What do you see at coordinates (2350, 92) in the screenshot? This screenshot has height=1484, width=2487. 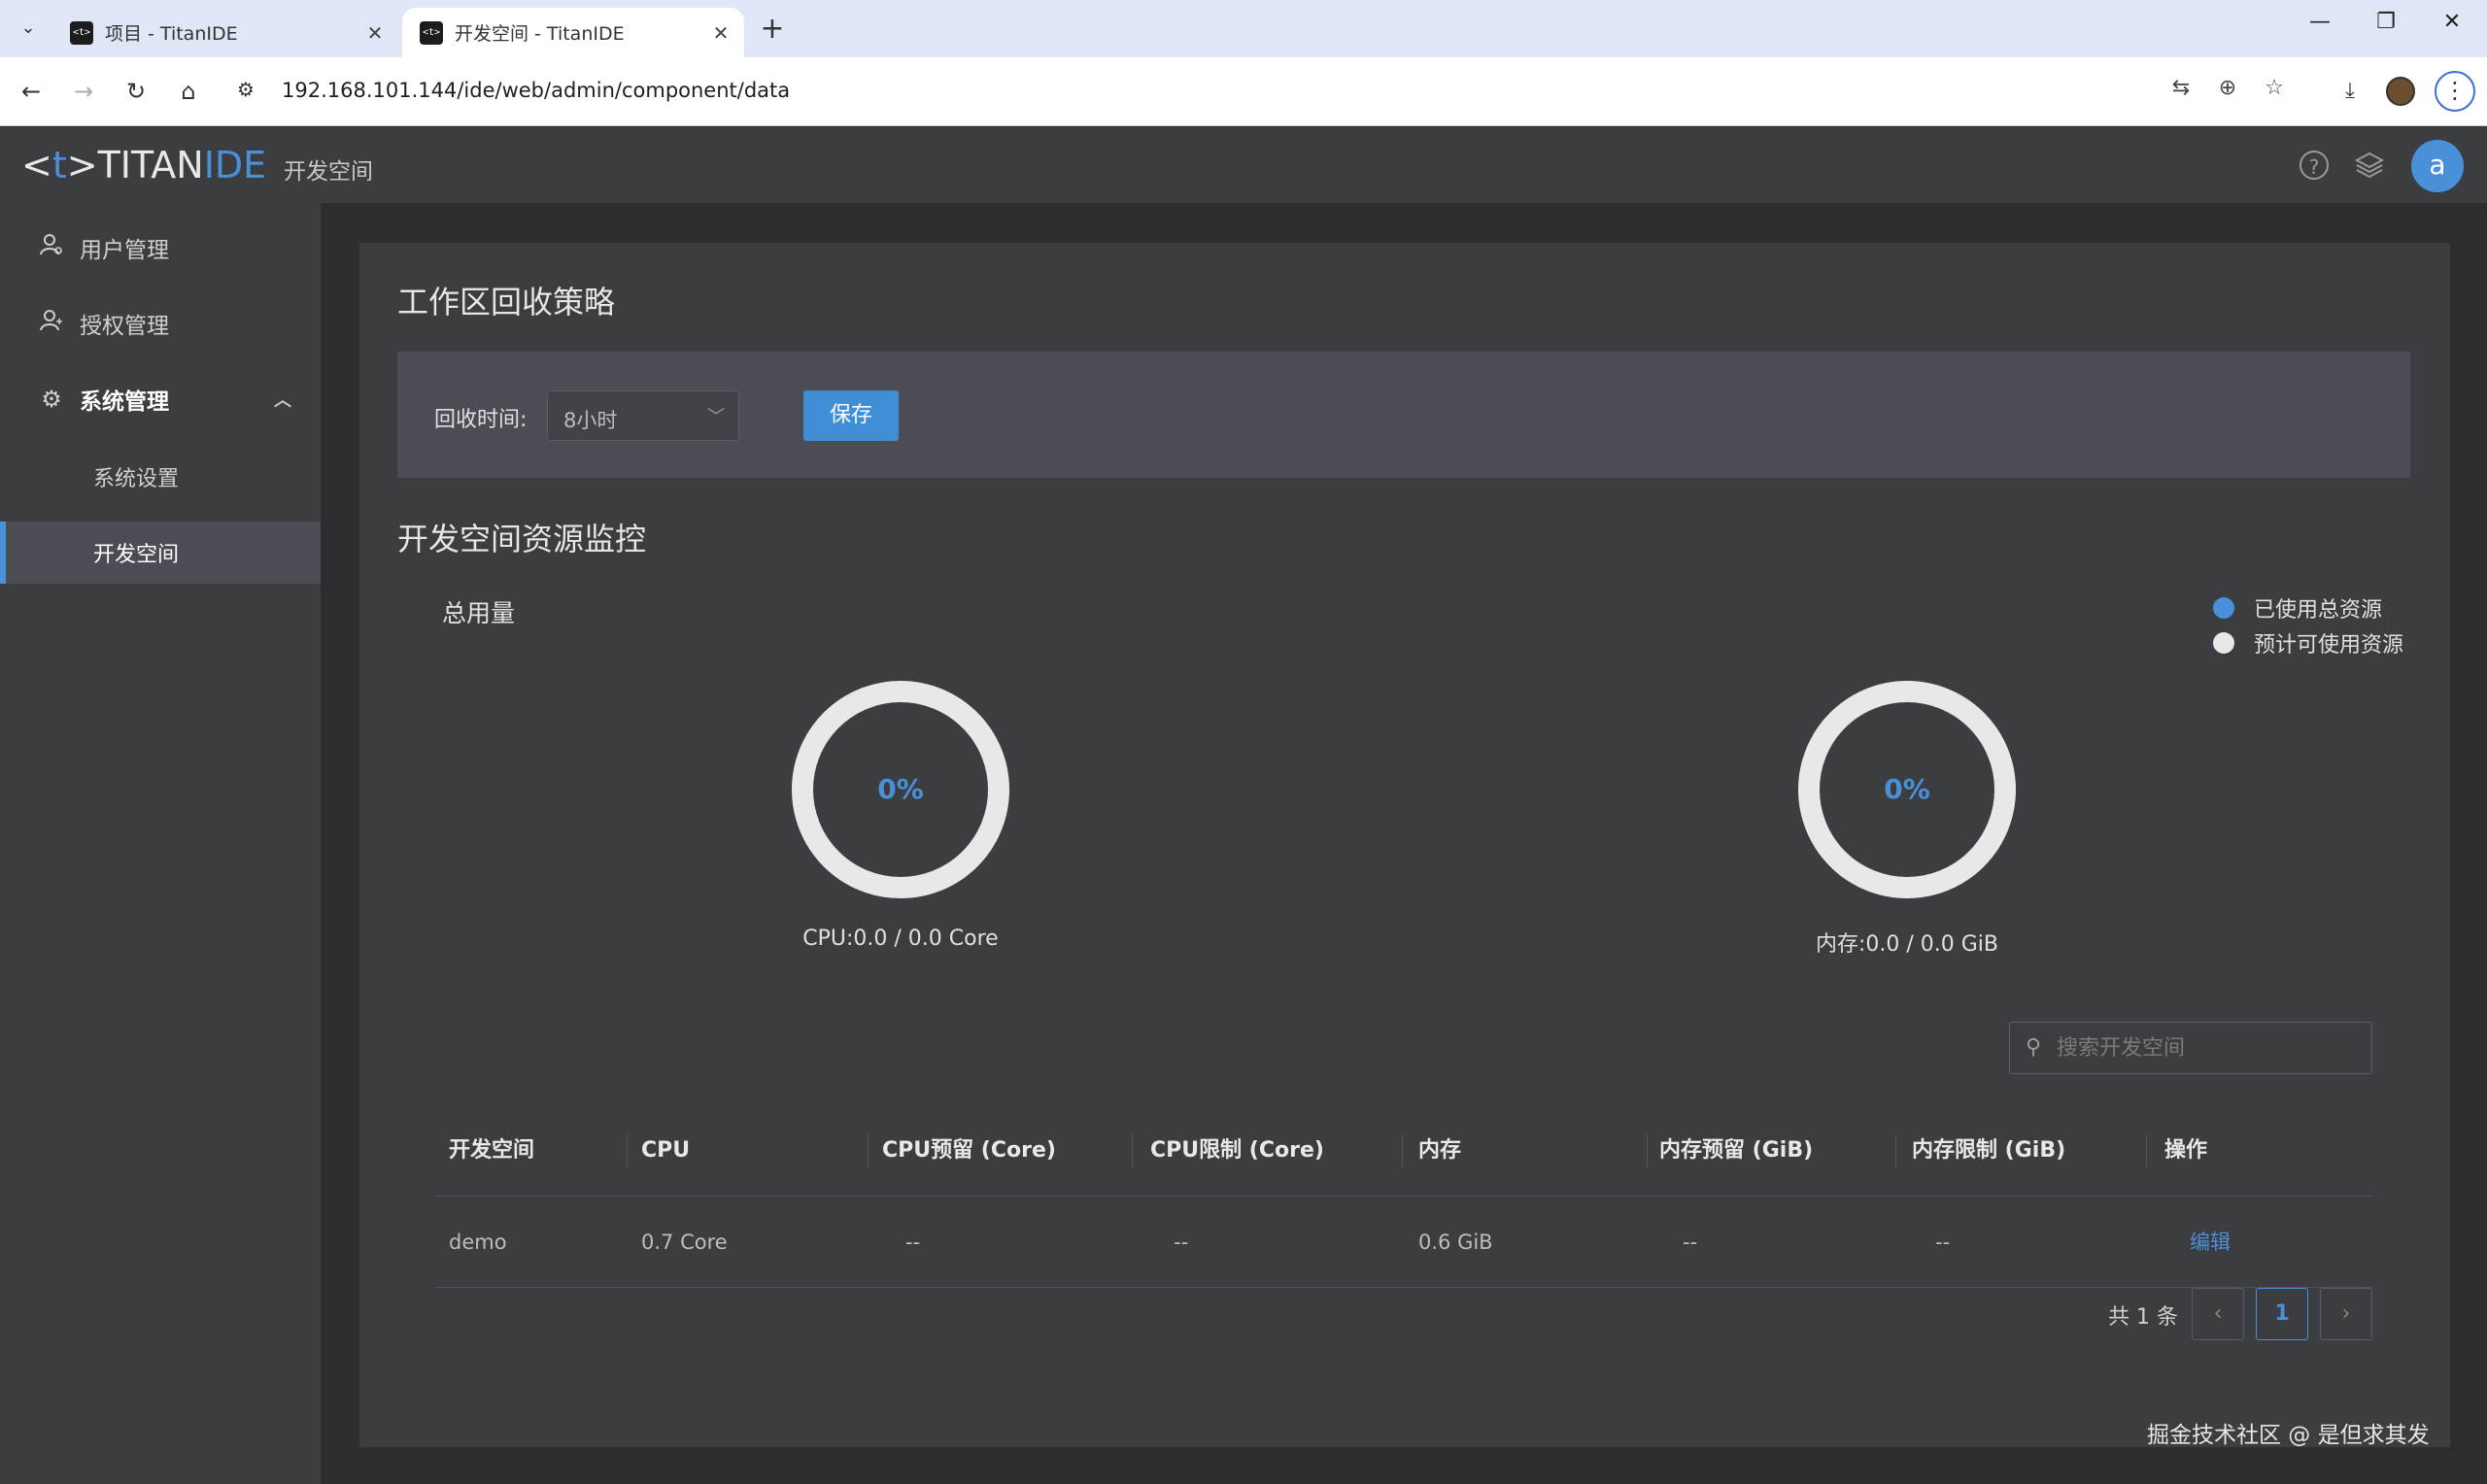 I see `download-icon: ⤓` at bounding box center [2350, 92].